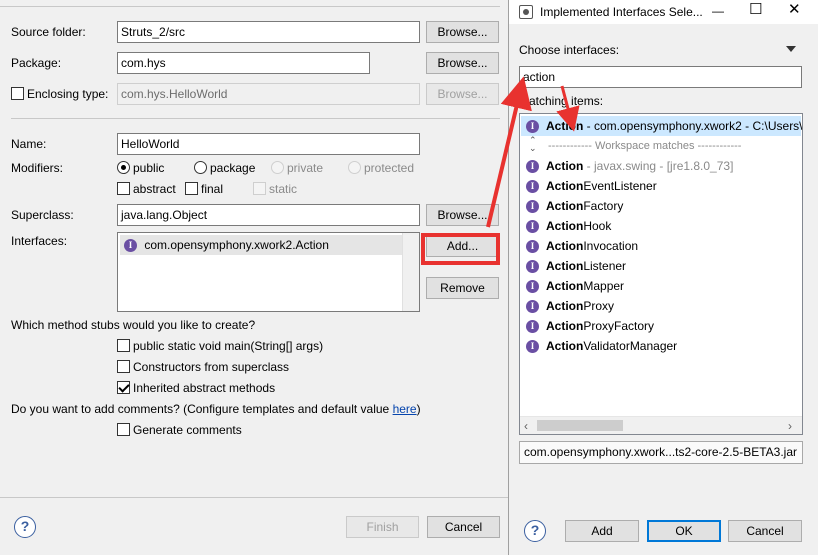  Describe the element at coordinates (568, 108) in the screenshot. I see `annotation-arrow-to-result` at that location.